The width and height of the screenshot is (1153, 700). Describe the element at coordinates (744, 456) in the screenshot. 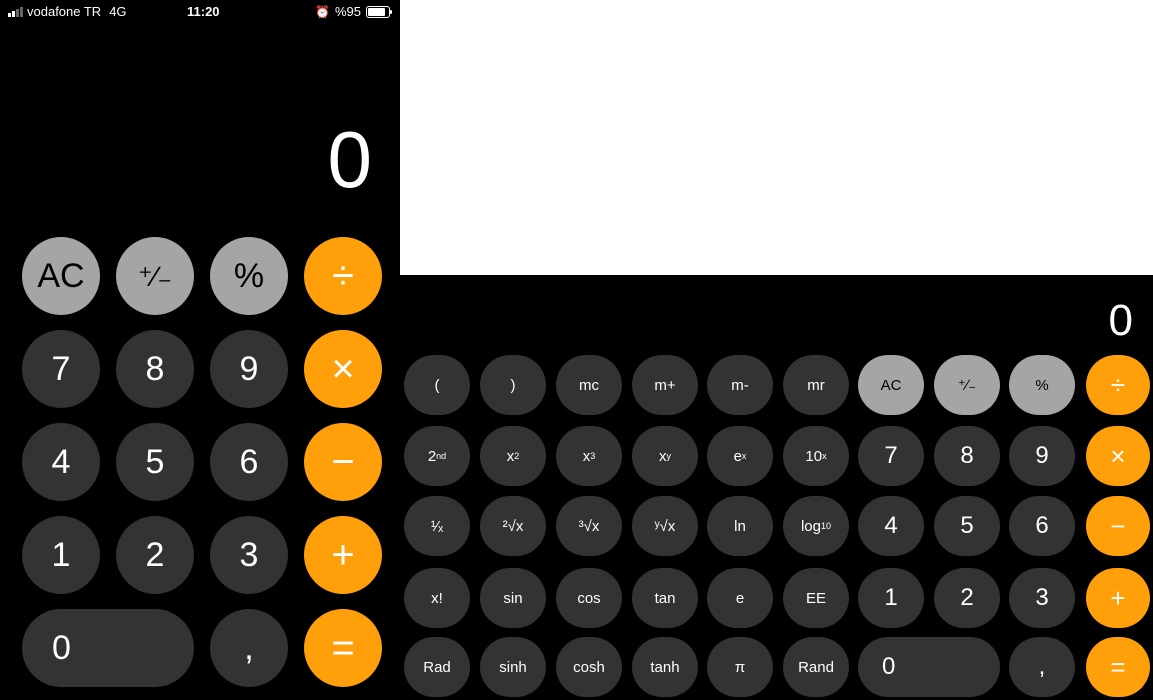

I see `exp-e-exp: x` at that location.